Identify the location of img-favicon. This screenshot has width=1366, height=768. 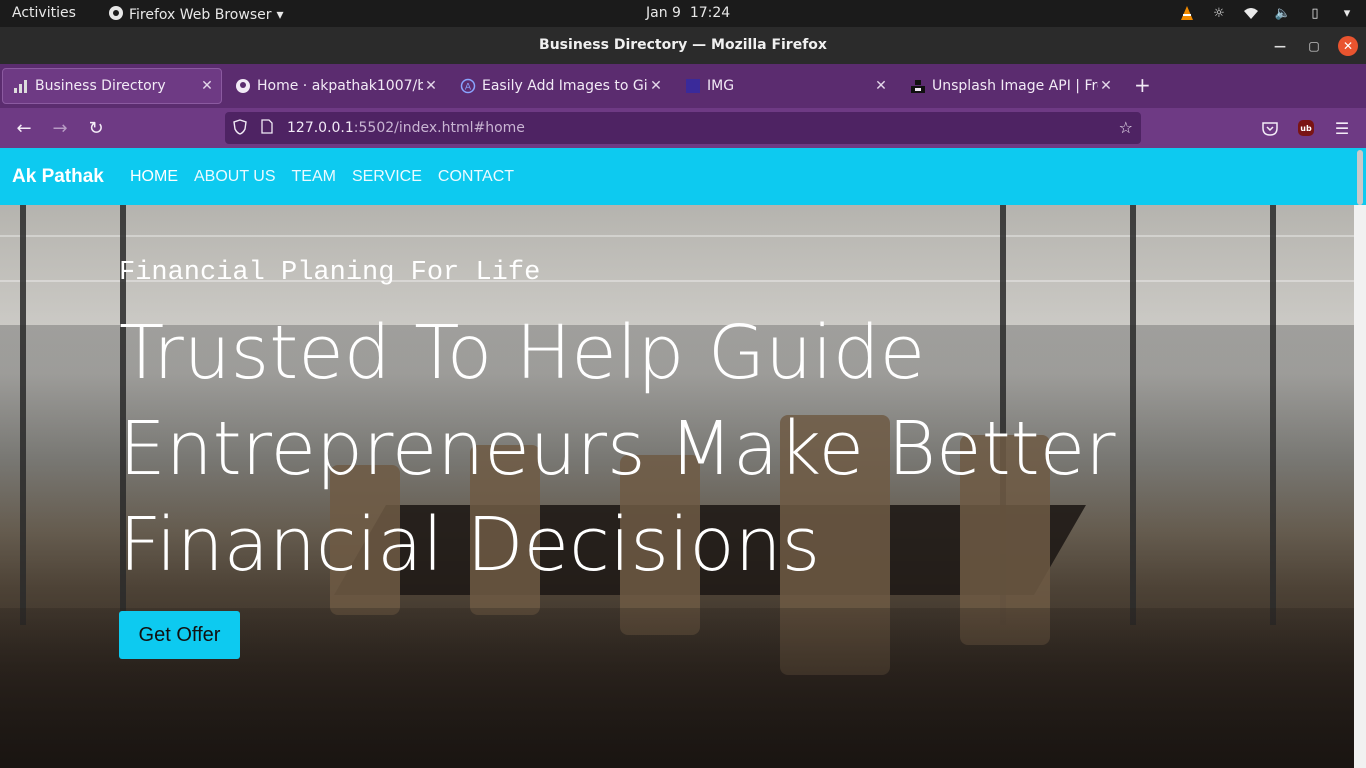
(693, 86).